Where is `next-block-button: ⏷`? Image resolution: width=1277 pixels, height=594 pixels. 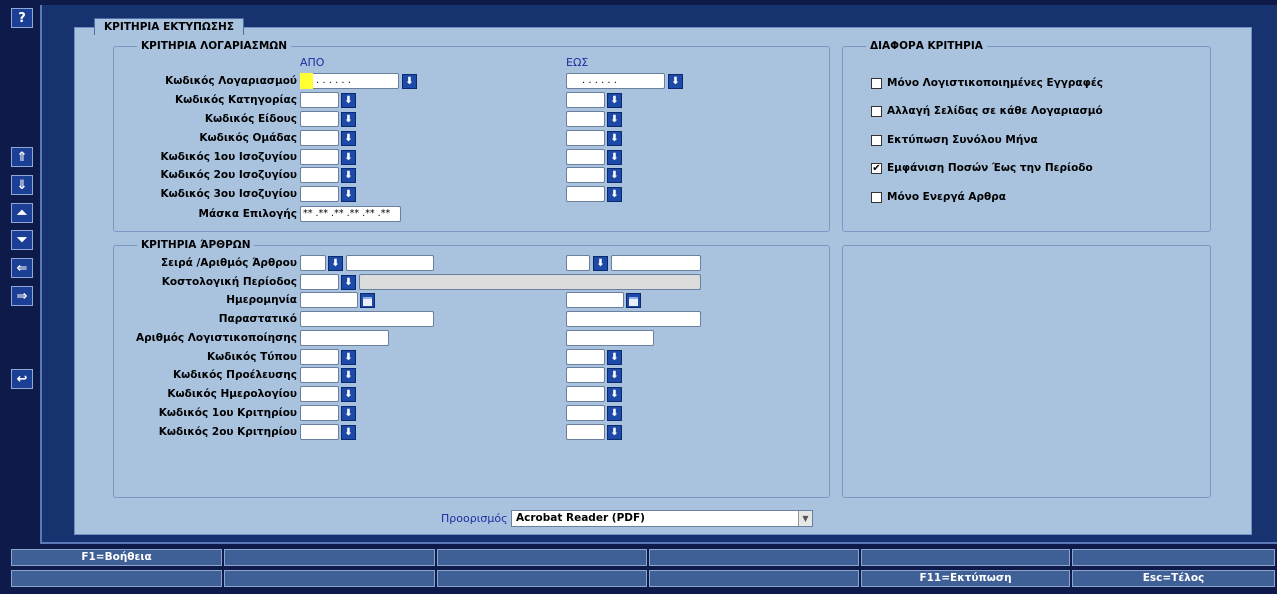
next-block-button: ⏷ is located at coordinates (22, 240).